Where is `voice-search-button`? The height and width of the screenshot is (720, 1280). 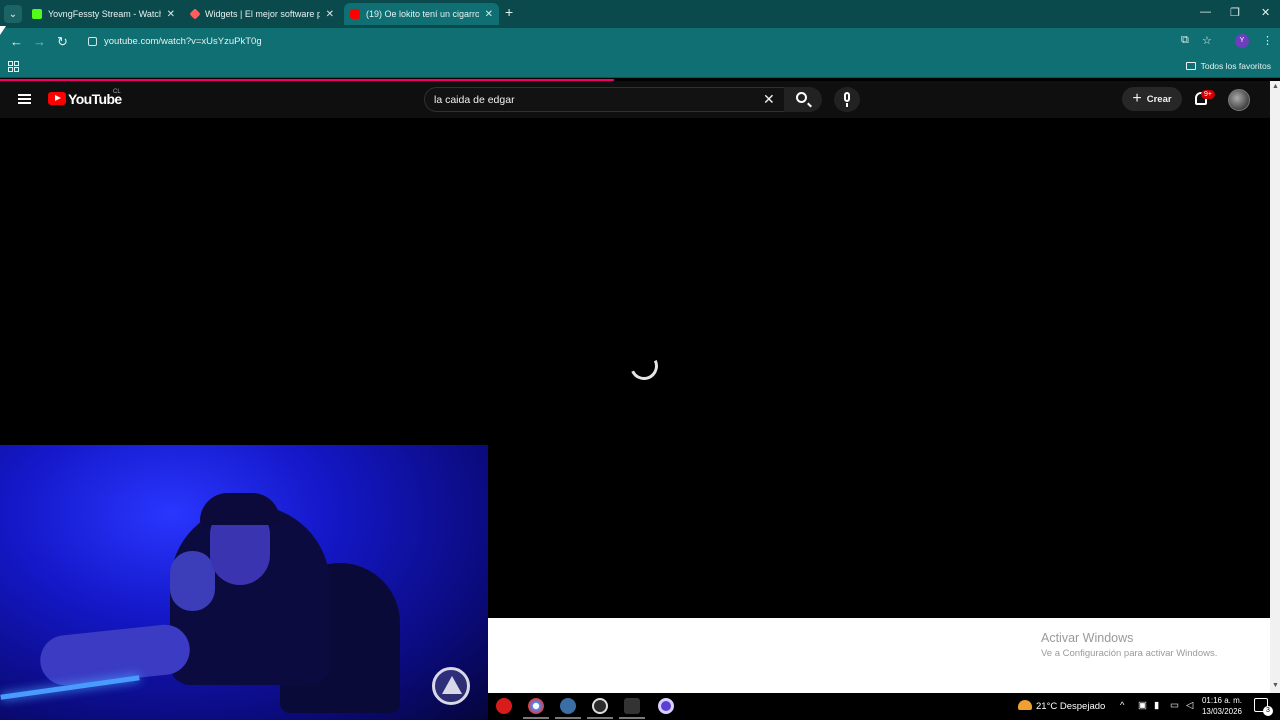 voice-search-button is located at coordinates (847, 99).